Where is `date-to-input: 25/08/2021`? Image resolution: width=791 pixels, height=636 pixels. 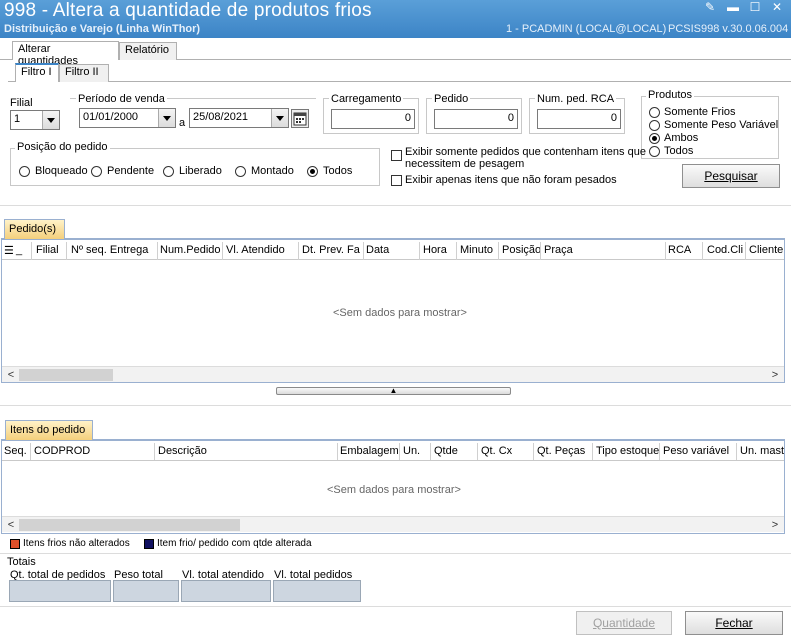
date-to-input: 25/08/2021 is located at coordinates (239, 118).